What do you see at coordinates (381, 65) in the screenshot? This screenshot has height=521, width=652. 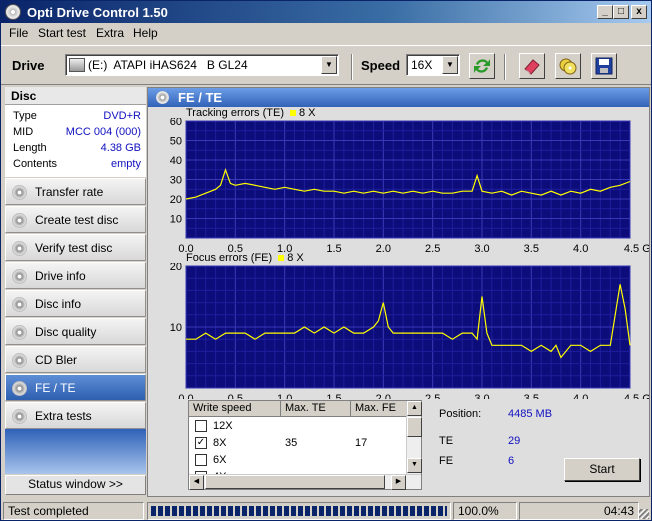 I see `speed-label: Speed` at bounding box center [381, 65].